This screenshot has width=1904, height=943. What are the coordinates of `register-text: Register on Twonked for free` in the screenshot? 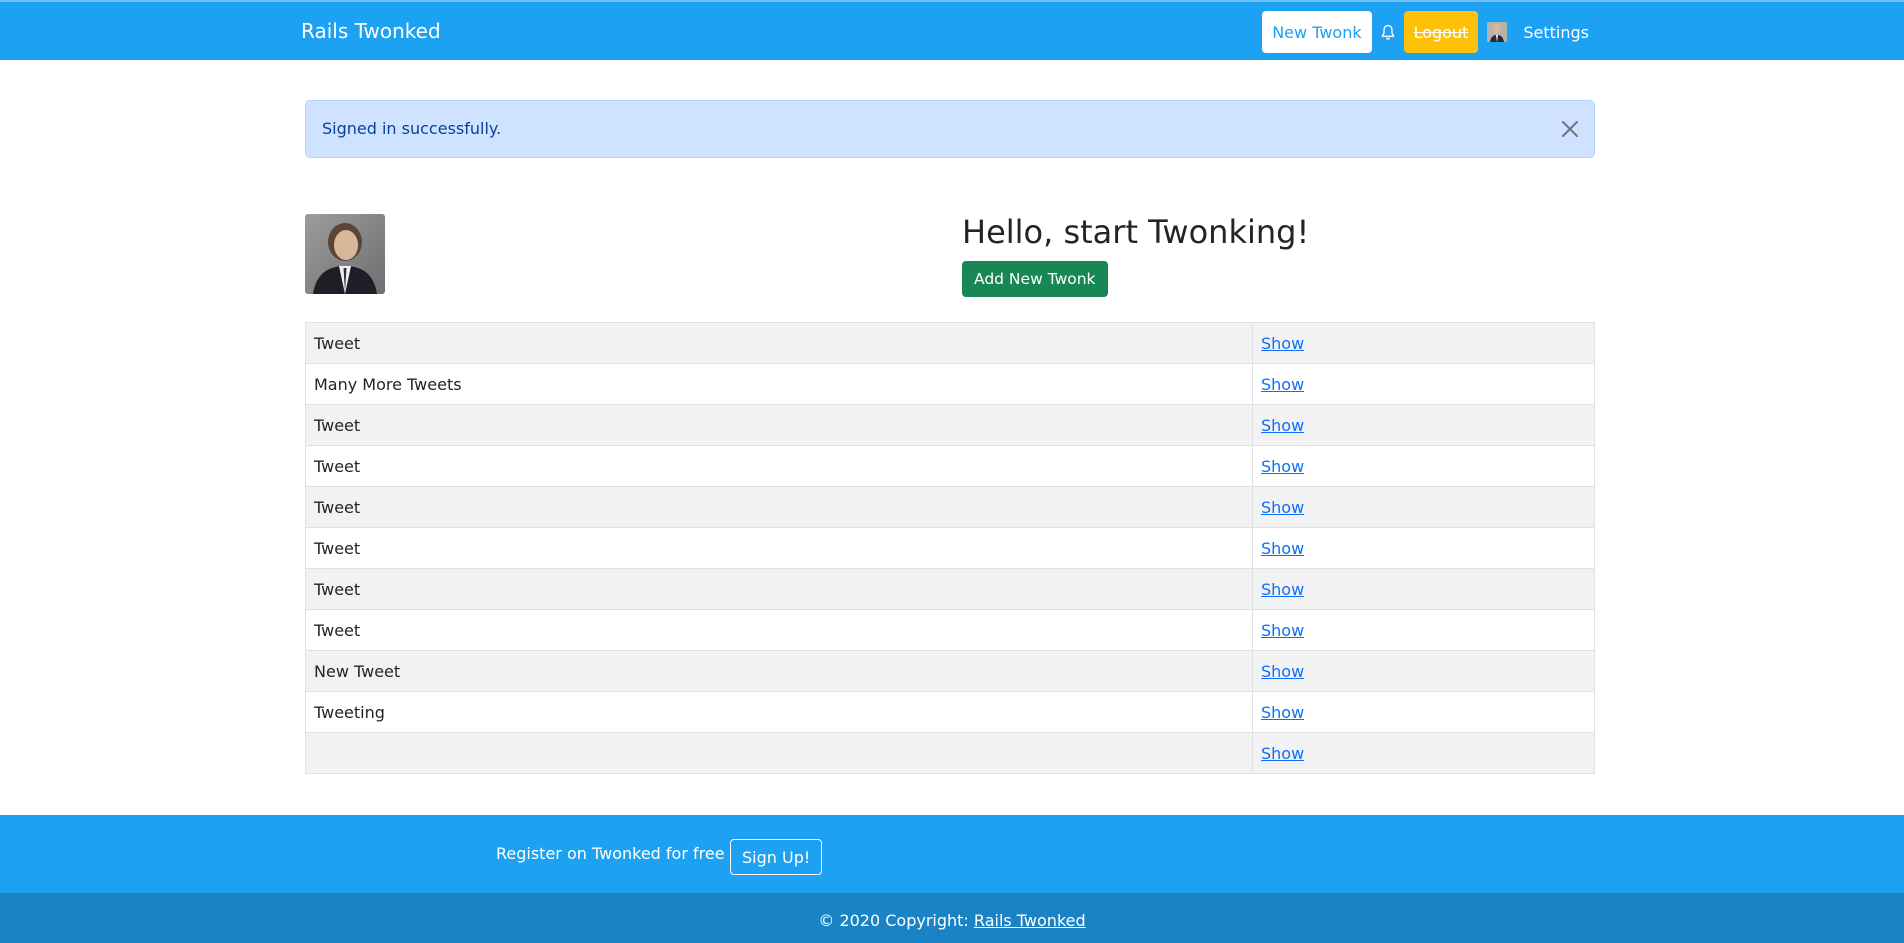 It's located at (610, 853).